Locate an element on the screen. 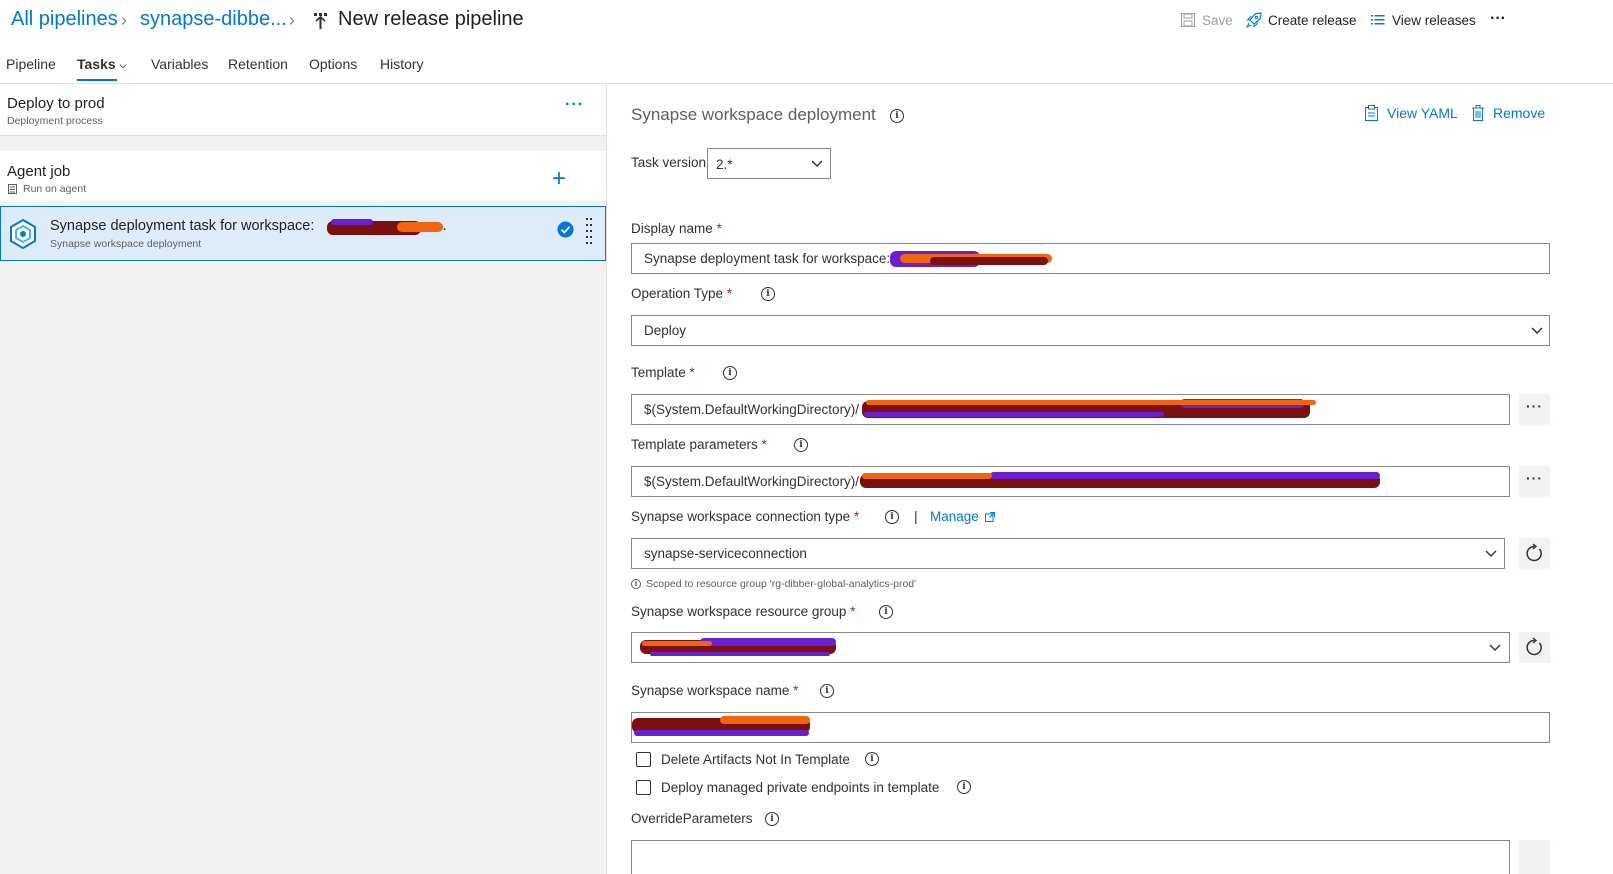  manage-label: Manage is located at coordinates (954, 516).